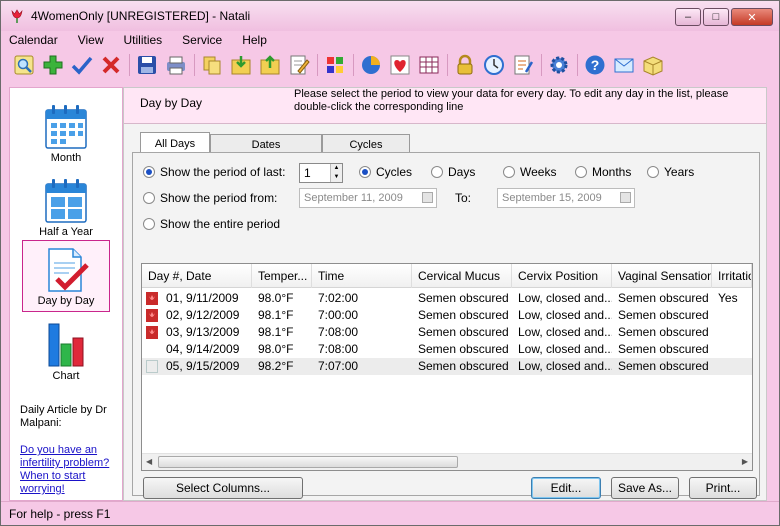 The height and width of the screenshot is (526, 780). What do you see at coordinates (465, 65) in the screenshot?
I see `lock-icon` at bounding box center [465, 65].